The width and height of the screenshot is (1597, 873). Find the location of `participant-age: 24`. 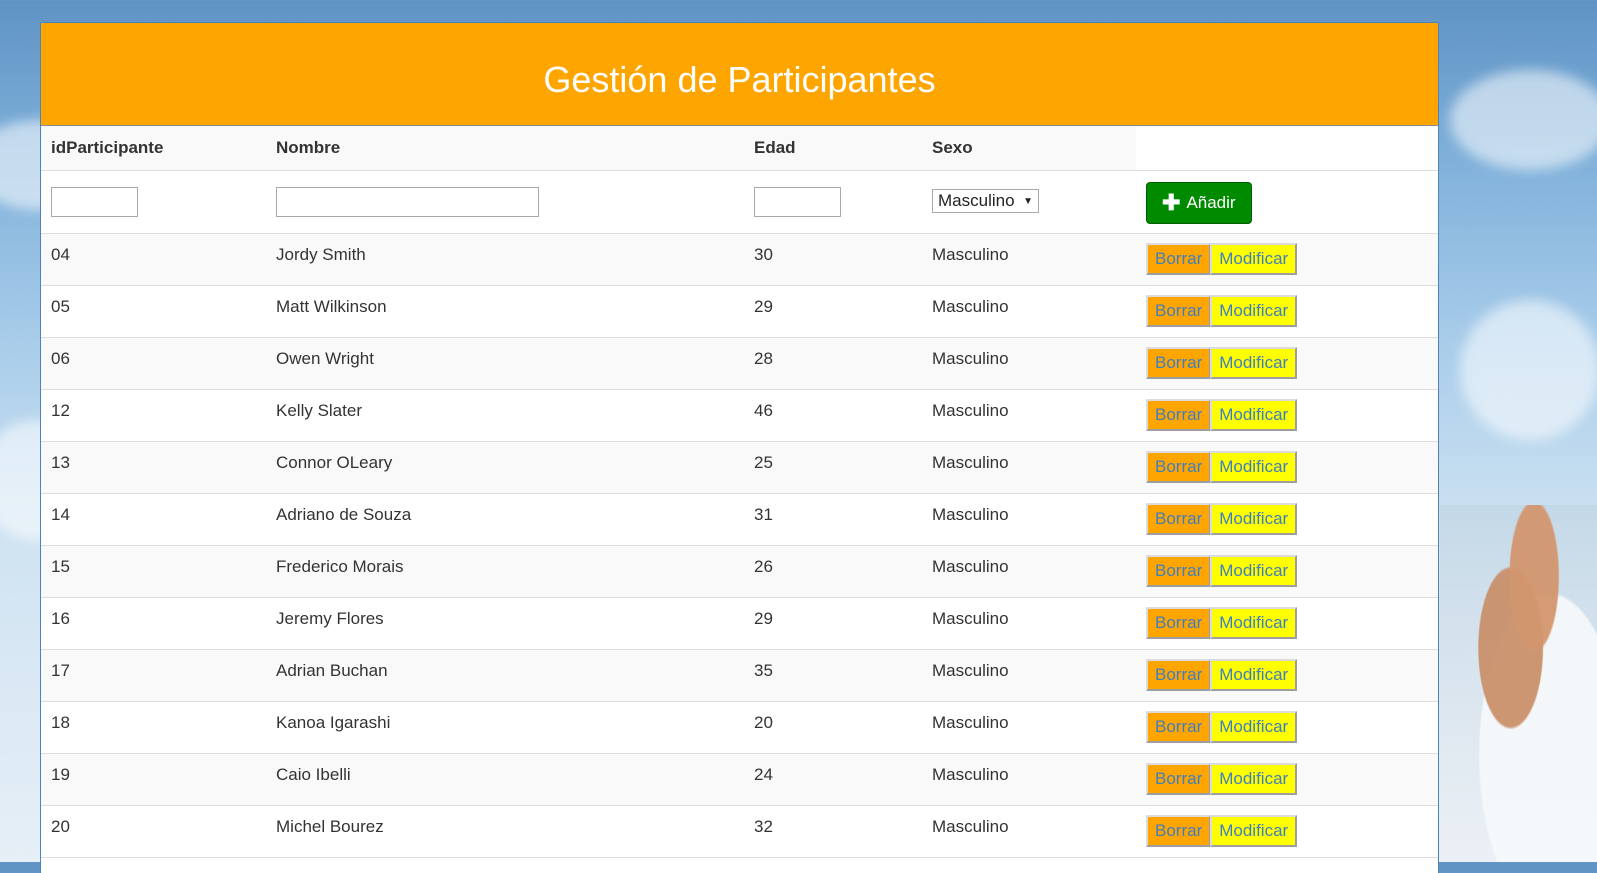

participant-age: 24 is located at coordinates (833, 779).